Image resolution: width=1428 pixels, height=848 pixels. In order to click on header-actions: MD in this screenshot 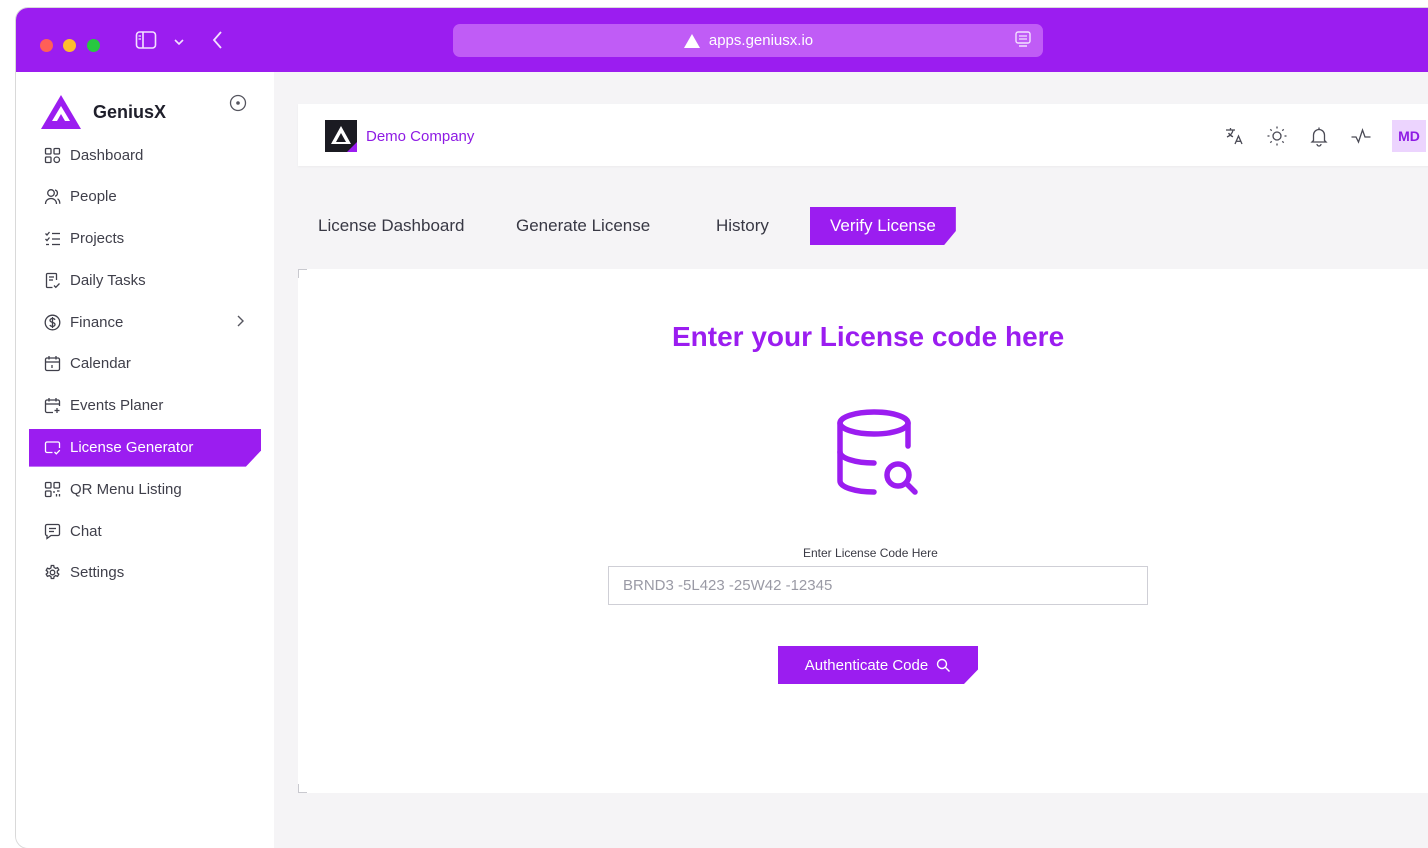, I will do `click(1325, 136)`.